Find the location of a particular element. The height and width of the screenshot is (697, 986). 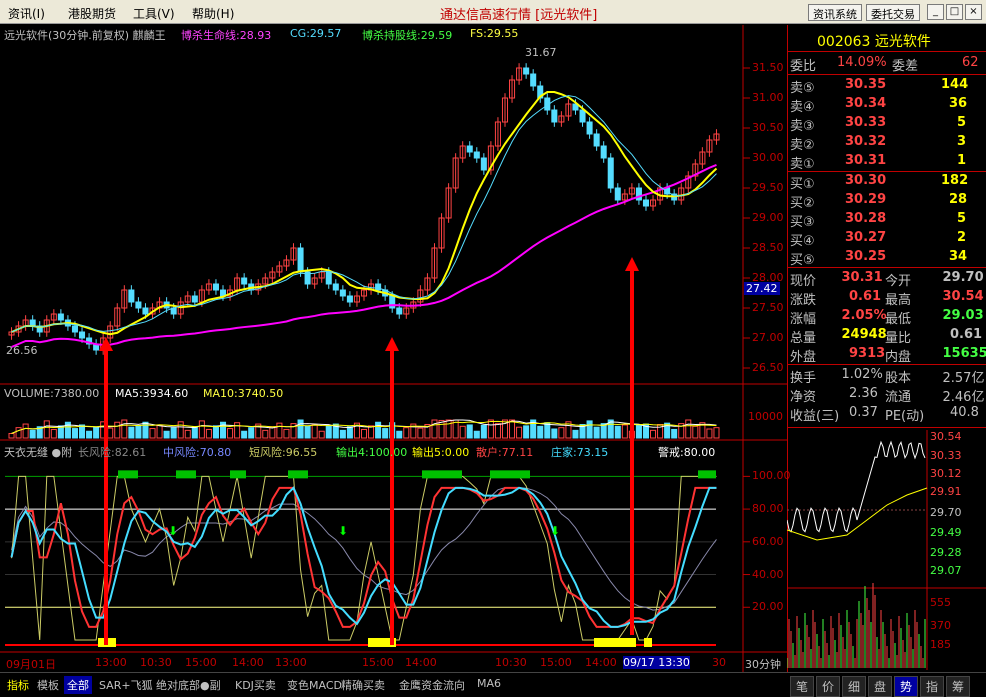

stock-code-name: 002063 远光软件 is located at coordinates (874, 42).